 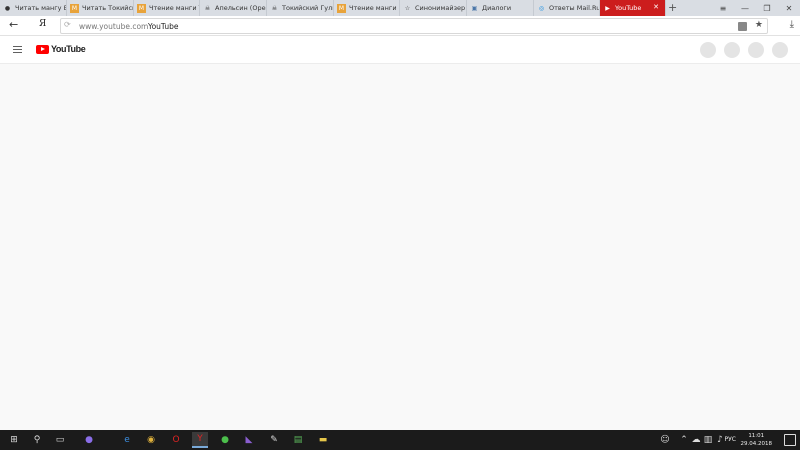 What do you see at coordinates (200, 440) in the screenshot?
I see `yandex-browser-icon: Y` at bounding box center [200, 440].